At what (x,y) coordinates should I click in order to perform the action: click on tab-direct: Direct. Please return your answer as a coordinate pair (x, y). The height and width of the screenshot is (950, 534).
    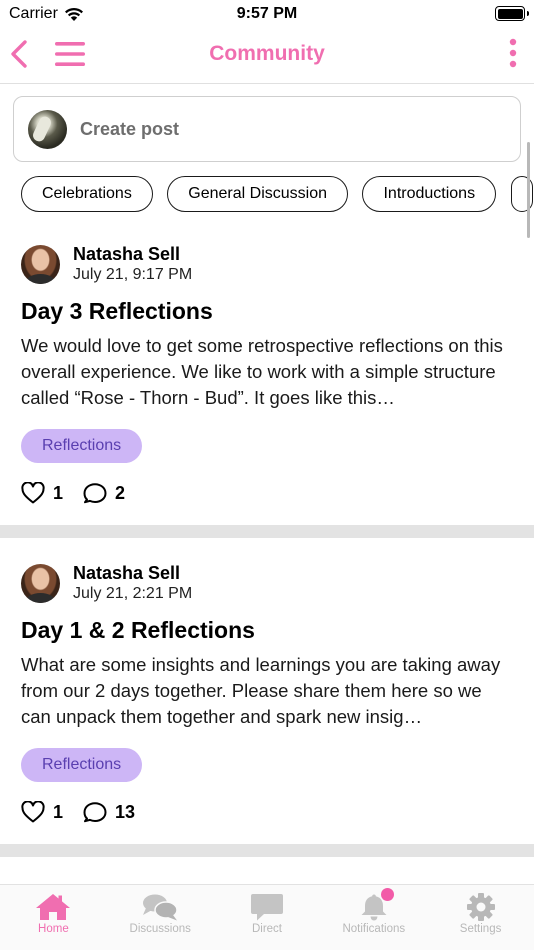
    Looking at the image, I should click on (267, 917).